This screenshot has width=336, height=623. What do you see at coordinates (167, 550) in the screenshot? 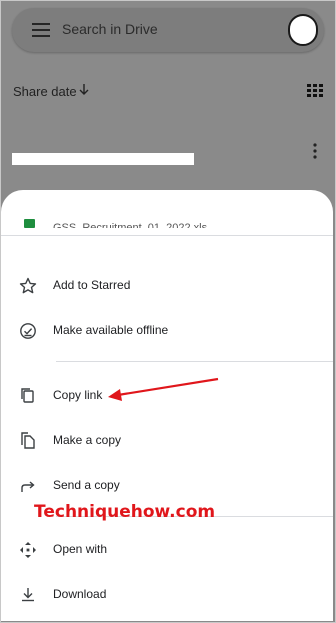
I see `menu-item-open-with: Open with` at bounding box center [167, 550].